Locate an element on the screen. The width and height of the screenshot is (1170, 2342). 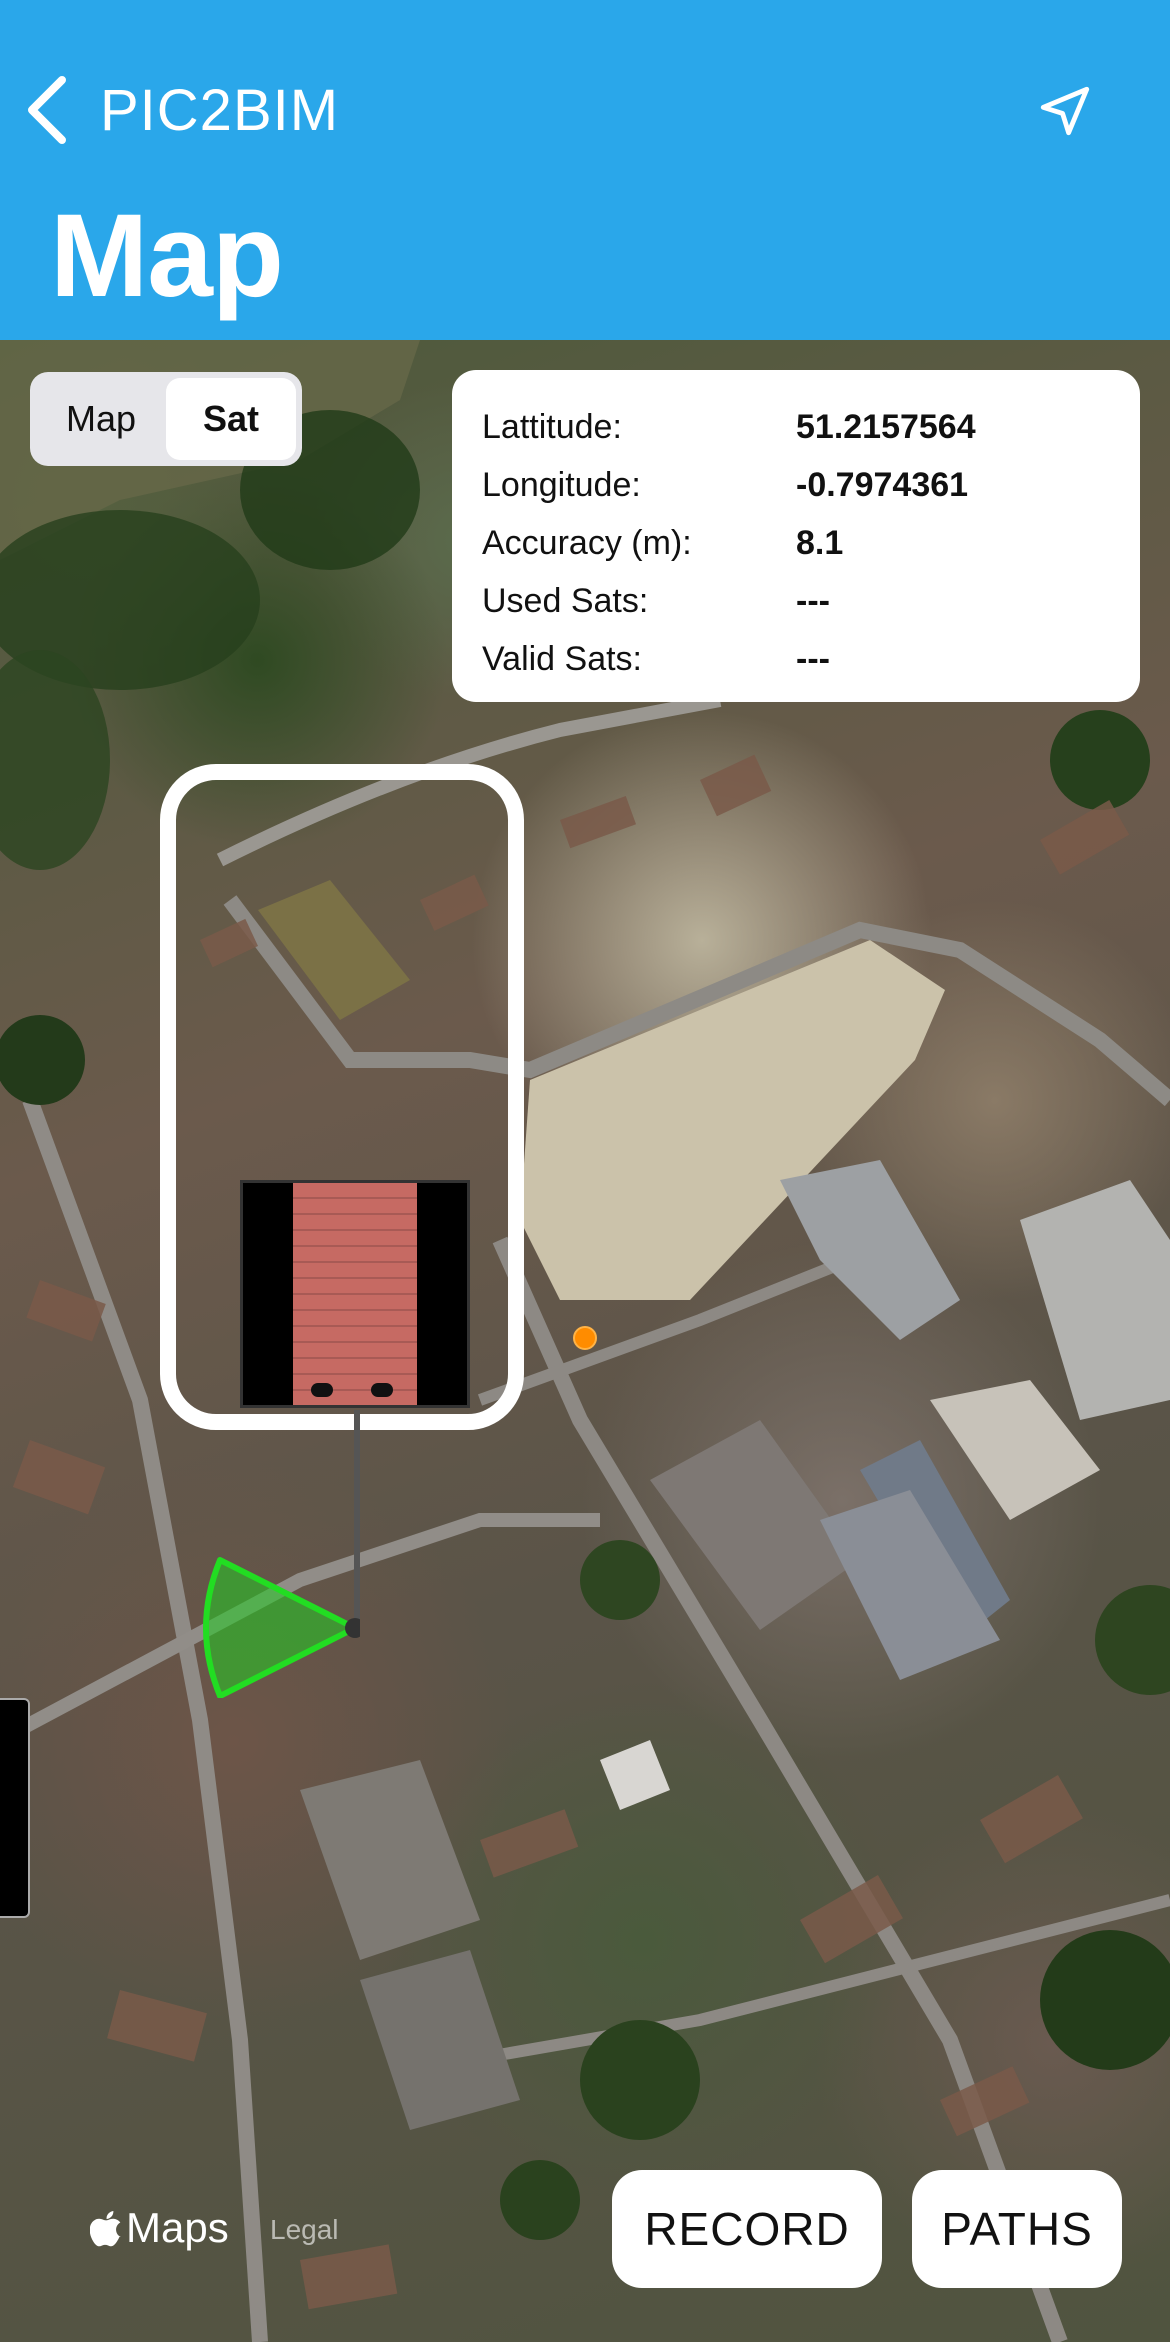
back-button: PIC2BIM is located at coordinates (180, 110).